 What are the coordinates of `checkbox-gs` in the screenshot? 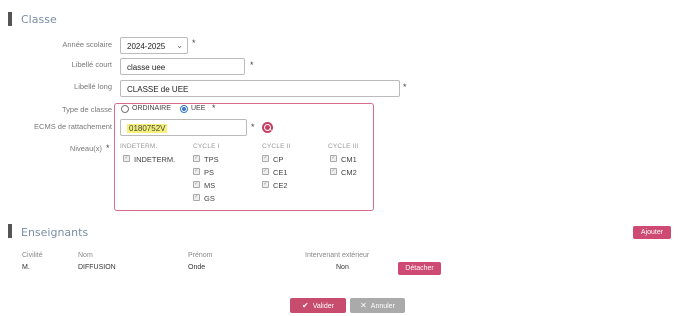 It's located at (196, 197).